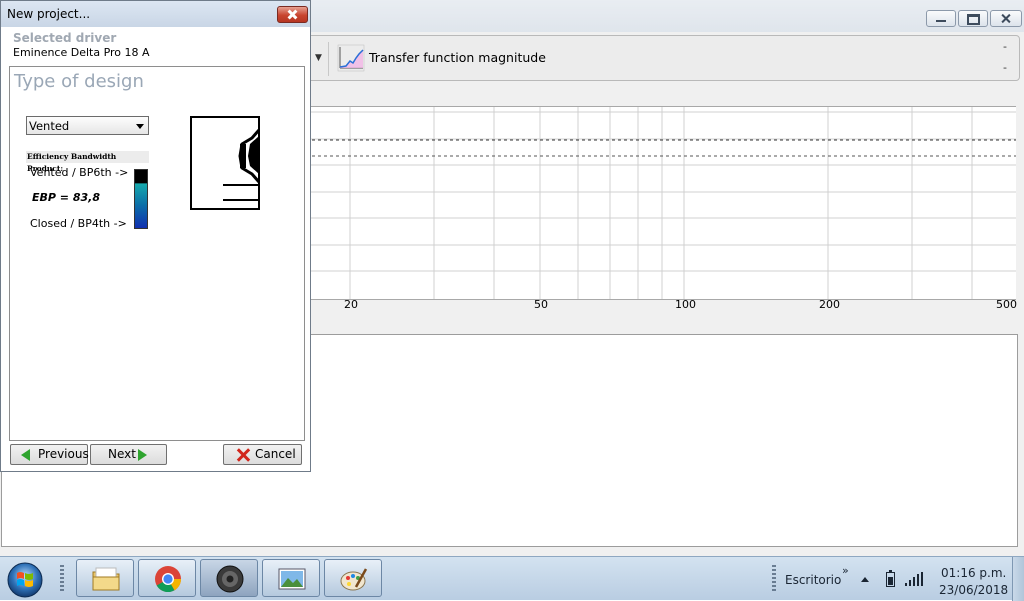  I want to click on minimize-button, so click(941, 18).